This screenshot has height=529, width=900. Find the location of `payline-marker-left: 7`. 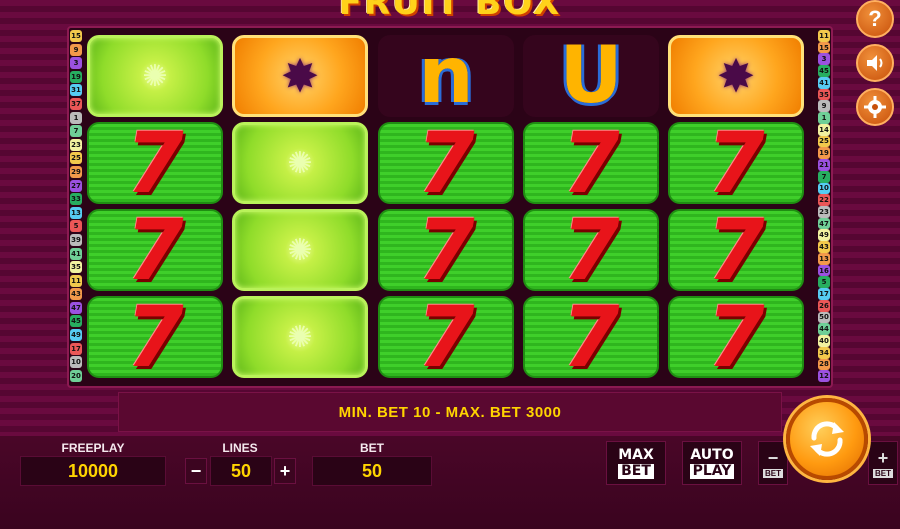

payline-marker-left: 7 is located at coordinates (76, 131).